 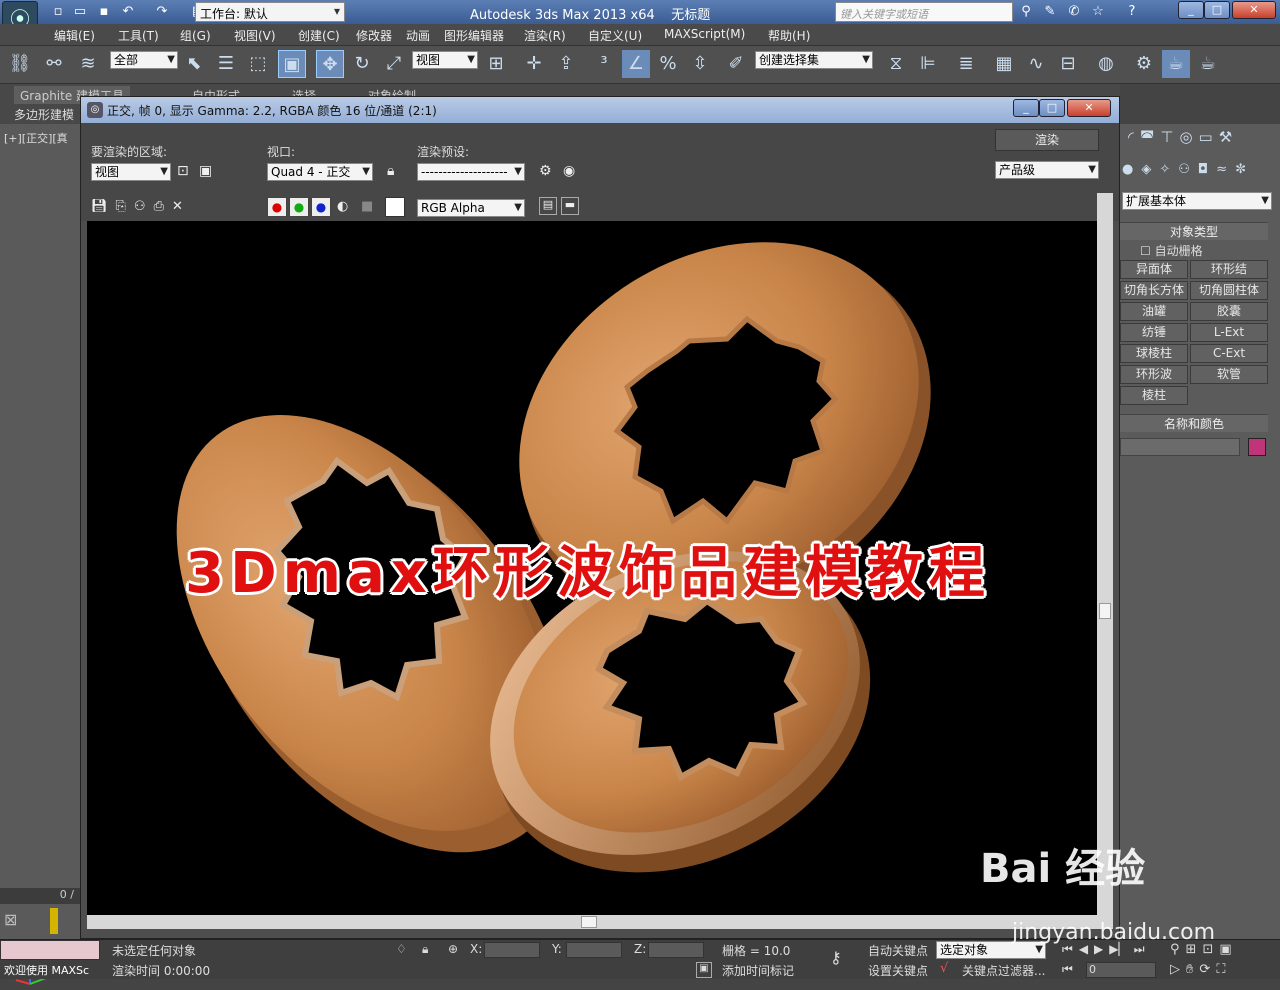 I want to click on keyboard-shortcut-override-icon: ⇪, so click(x=566, y=64).